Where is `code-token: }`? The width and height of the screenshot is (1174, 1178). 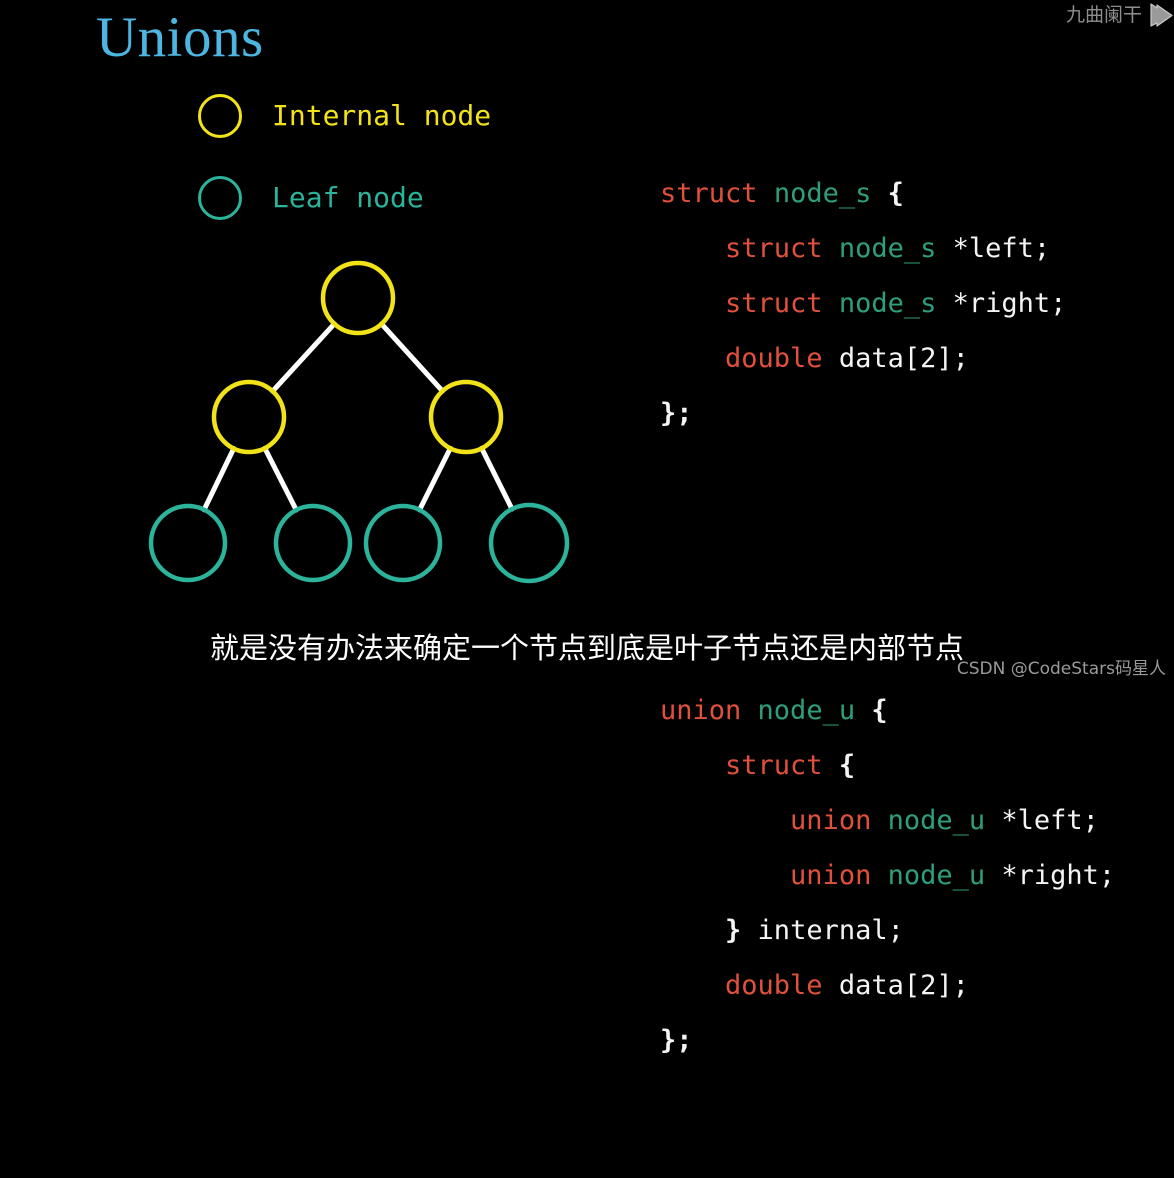 code-token: } is located at coordinates (733, 930).